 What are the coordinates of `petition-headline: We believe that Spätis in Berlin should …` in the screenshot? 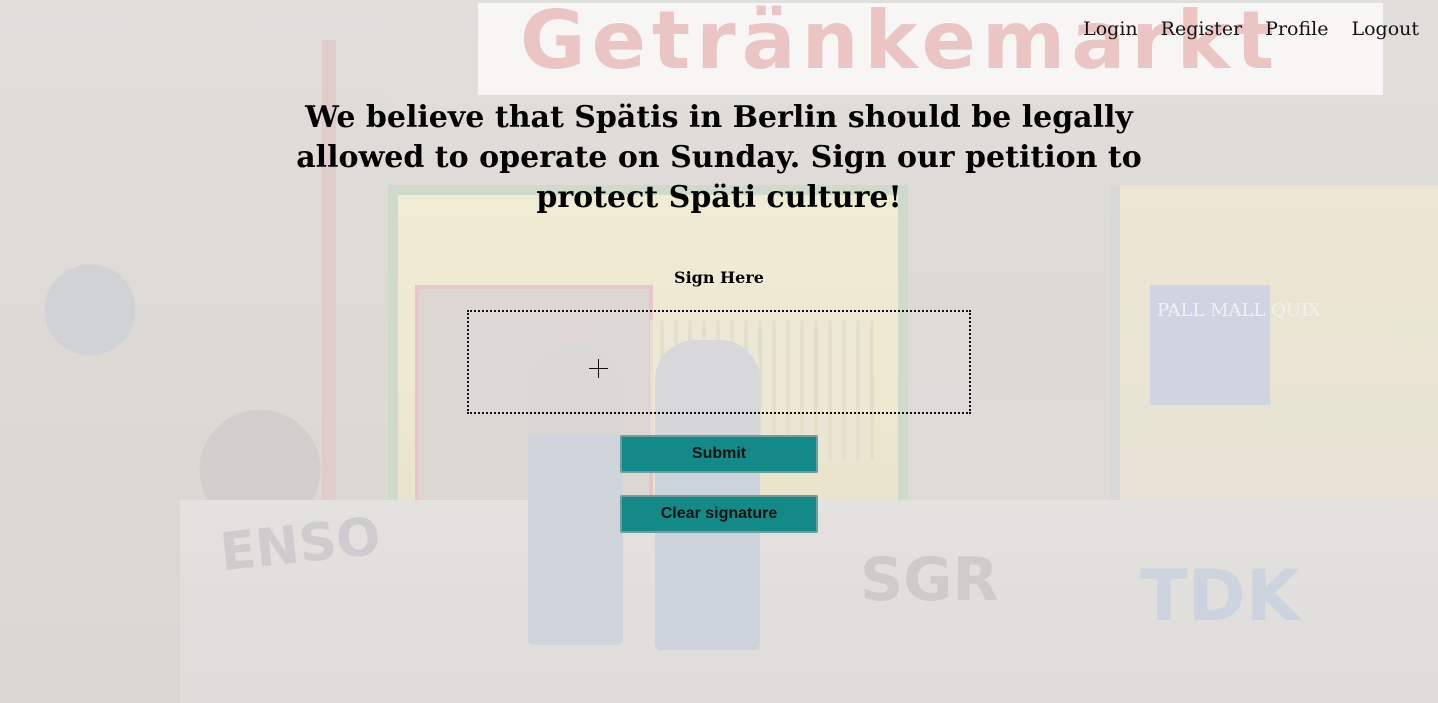 It's located at (719, 157).